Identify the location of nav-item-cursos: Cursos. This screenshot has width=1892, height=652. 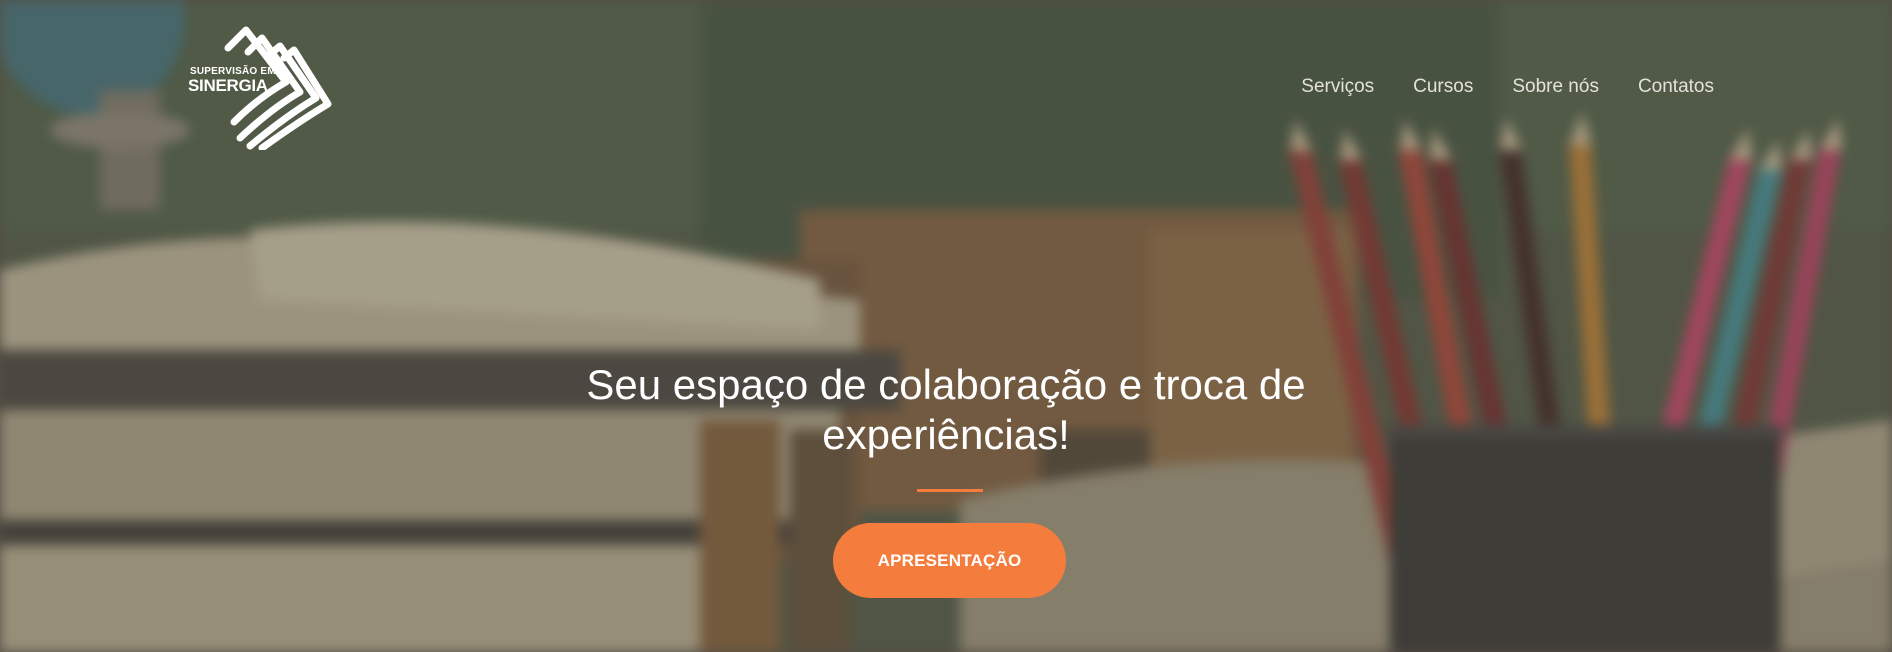
(1443, 87).